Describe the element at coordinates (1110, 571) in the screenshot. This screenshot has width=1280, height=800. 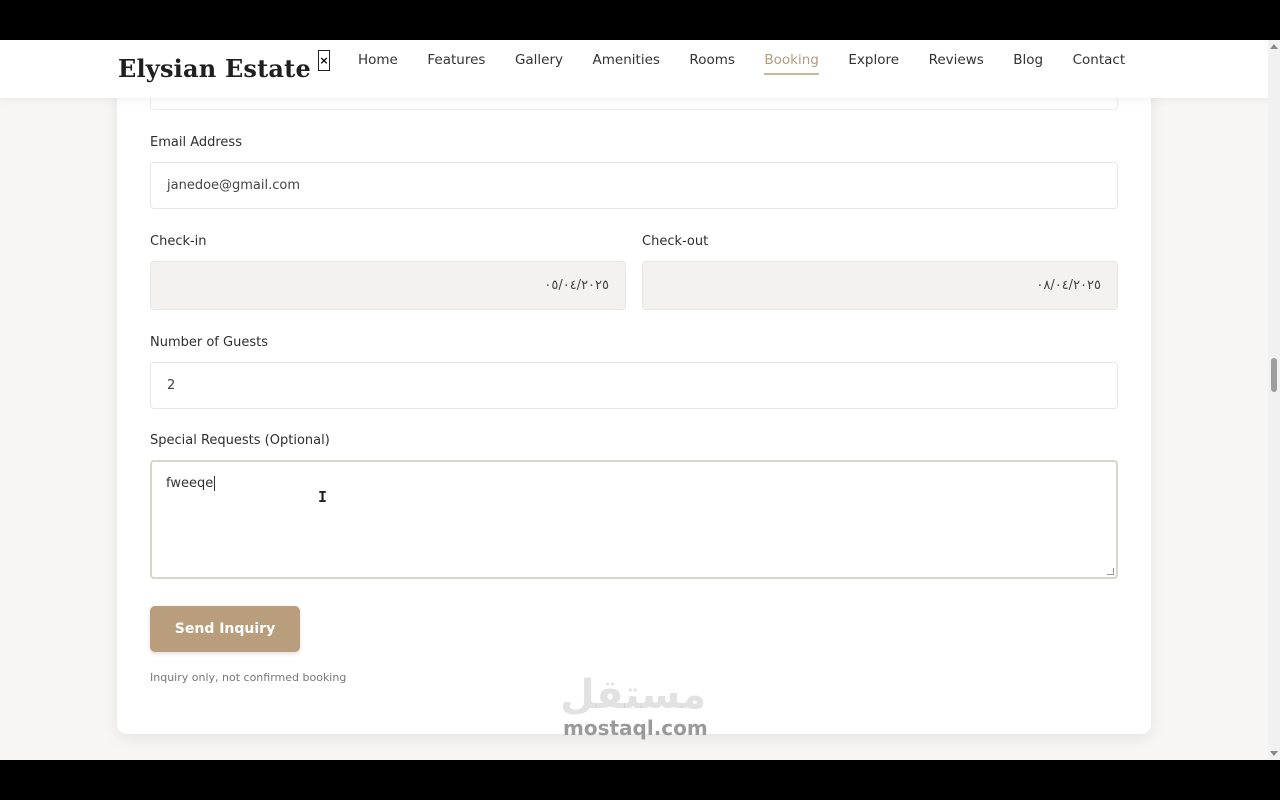
I see `resize-grip-icon` at that location.